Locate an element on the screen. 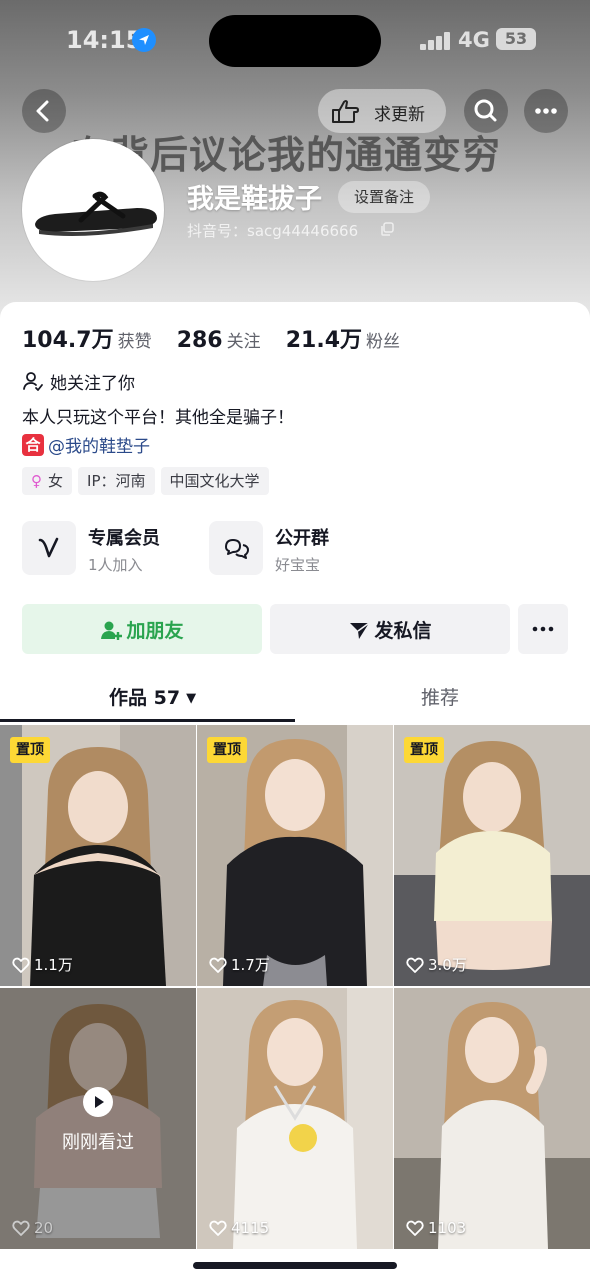 The image size is (590, 1280). douyin-id: 抖音号：sacg44446666 is located at coordinates (273, 231).